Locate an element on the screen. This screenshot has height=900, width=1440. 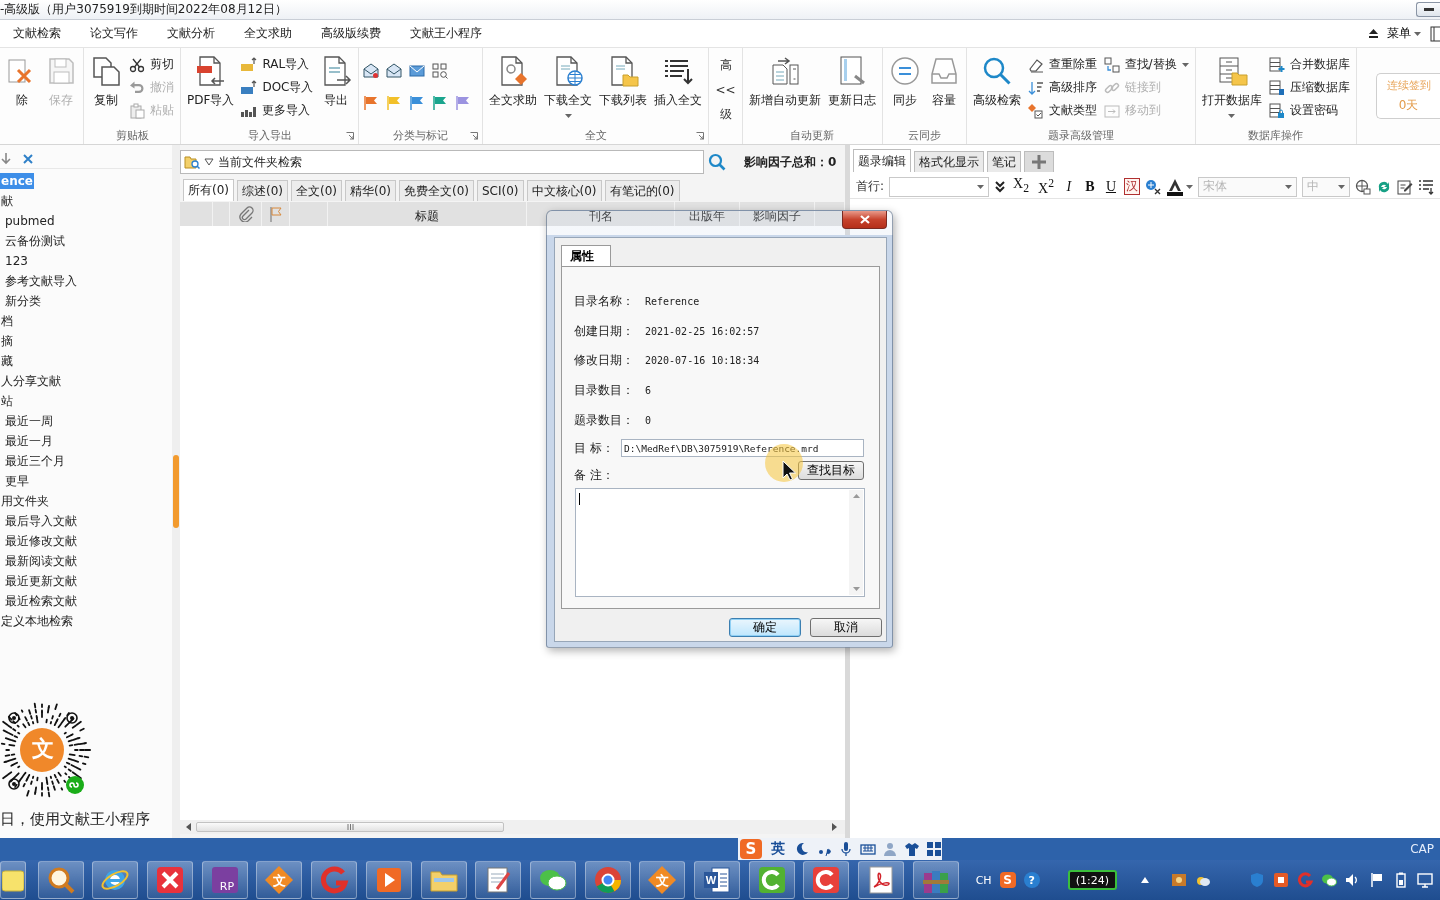
expand-tray-icon is located at coordinates (1144, 880).